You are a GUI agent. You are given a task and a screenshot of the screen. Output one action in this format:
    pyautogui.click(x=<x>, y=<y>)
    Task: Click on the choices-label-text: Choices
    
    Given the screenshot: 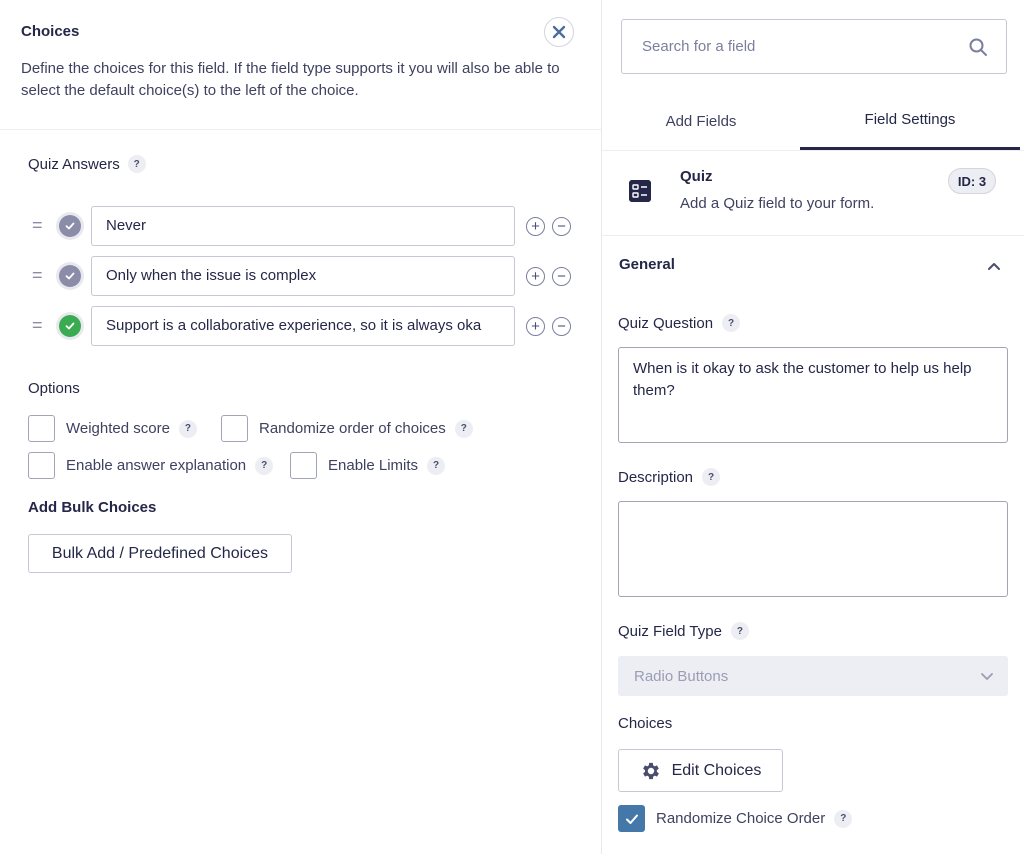 What is the action you would take?
    pyautogui.click(x=645, y=723)
    